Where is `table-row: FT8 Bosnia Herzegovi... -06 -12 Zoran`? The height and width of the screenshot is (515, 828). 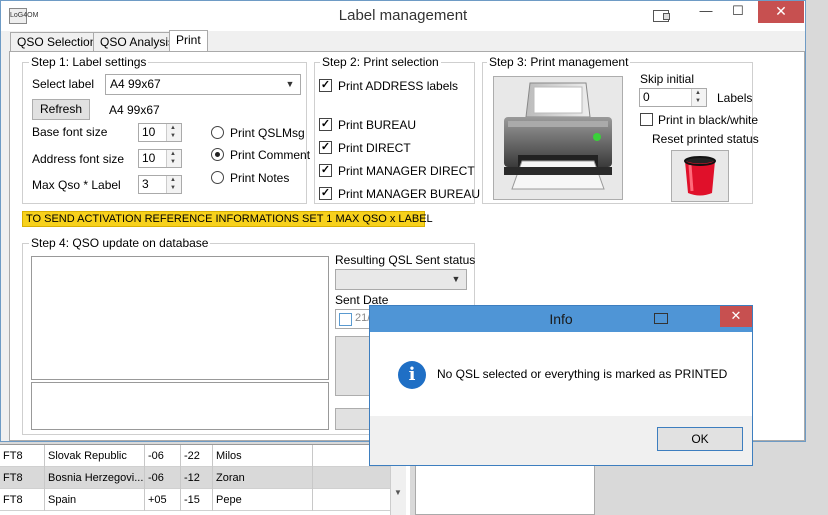 table-row: FT8 Bosnia Herzegovi... -06 -12 Zoran is located at coordinates (195, 478).